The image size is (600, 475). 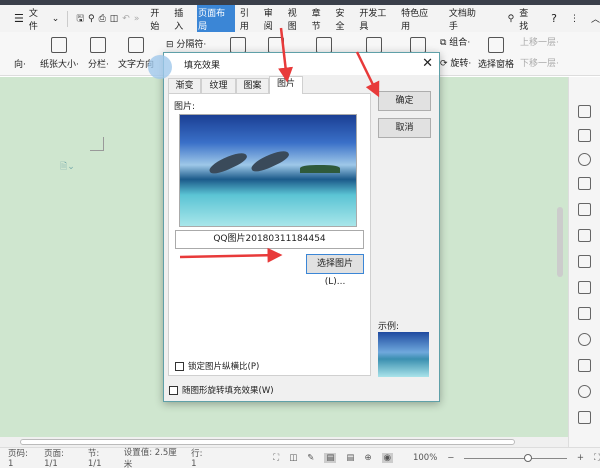 I want to click on arrow-to-select-picture, so click(x=231, y=255).